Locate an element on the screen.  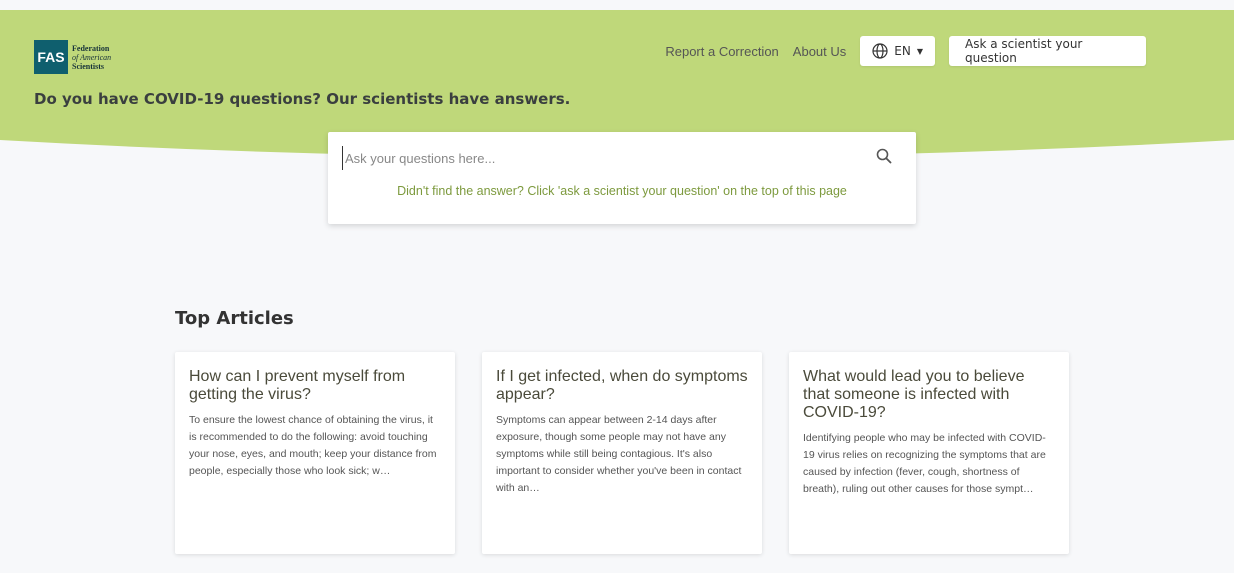
ask-scientist-button: Ask a scientist your question is located at coordinates (1047, 51).